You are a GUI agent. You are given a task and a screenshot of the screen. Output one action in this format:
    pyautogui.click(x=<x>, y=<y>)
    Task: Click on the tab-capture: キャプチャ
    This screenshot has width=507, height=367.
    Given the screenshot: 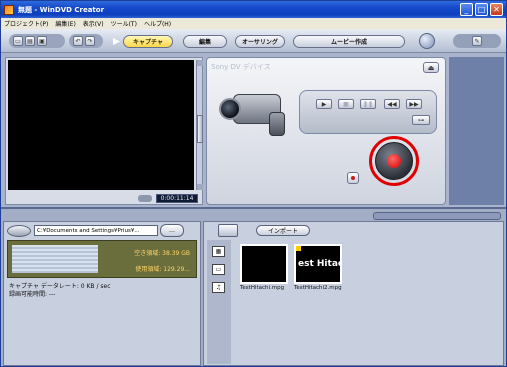 What is the action you would take?
    pyautogui.click(x=148, y=41)
    